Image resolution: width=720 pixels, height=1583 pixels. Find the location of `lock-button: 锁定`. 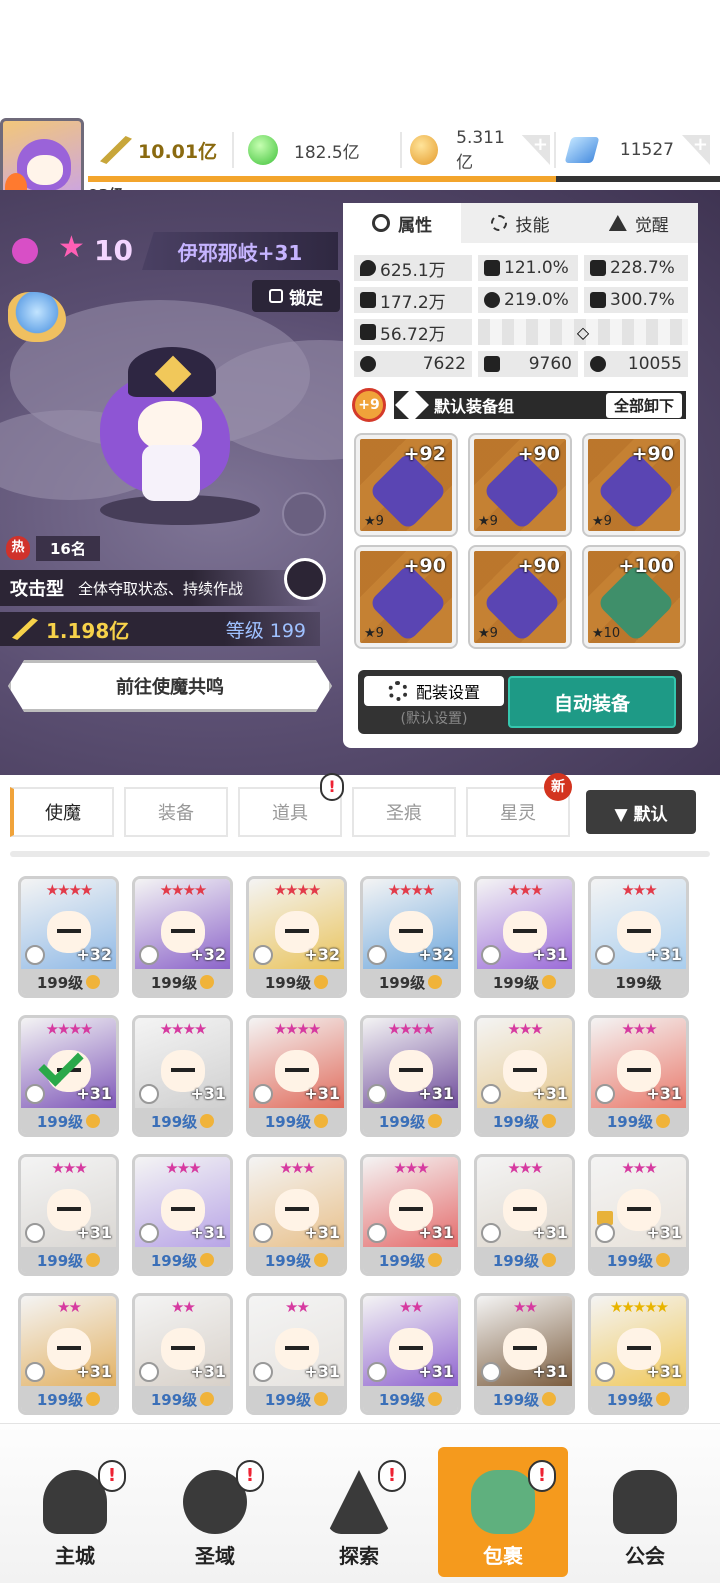

lock-button: 锁定 is located at coordinates (296, 296).